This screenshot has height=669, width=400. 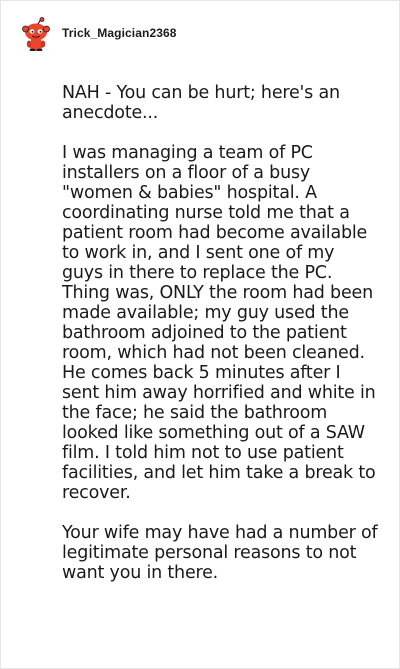 I want to click on reddit-snoo-avatar-icon, so click(x=36, y=34).